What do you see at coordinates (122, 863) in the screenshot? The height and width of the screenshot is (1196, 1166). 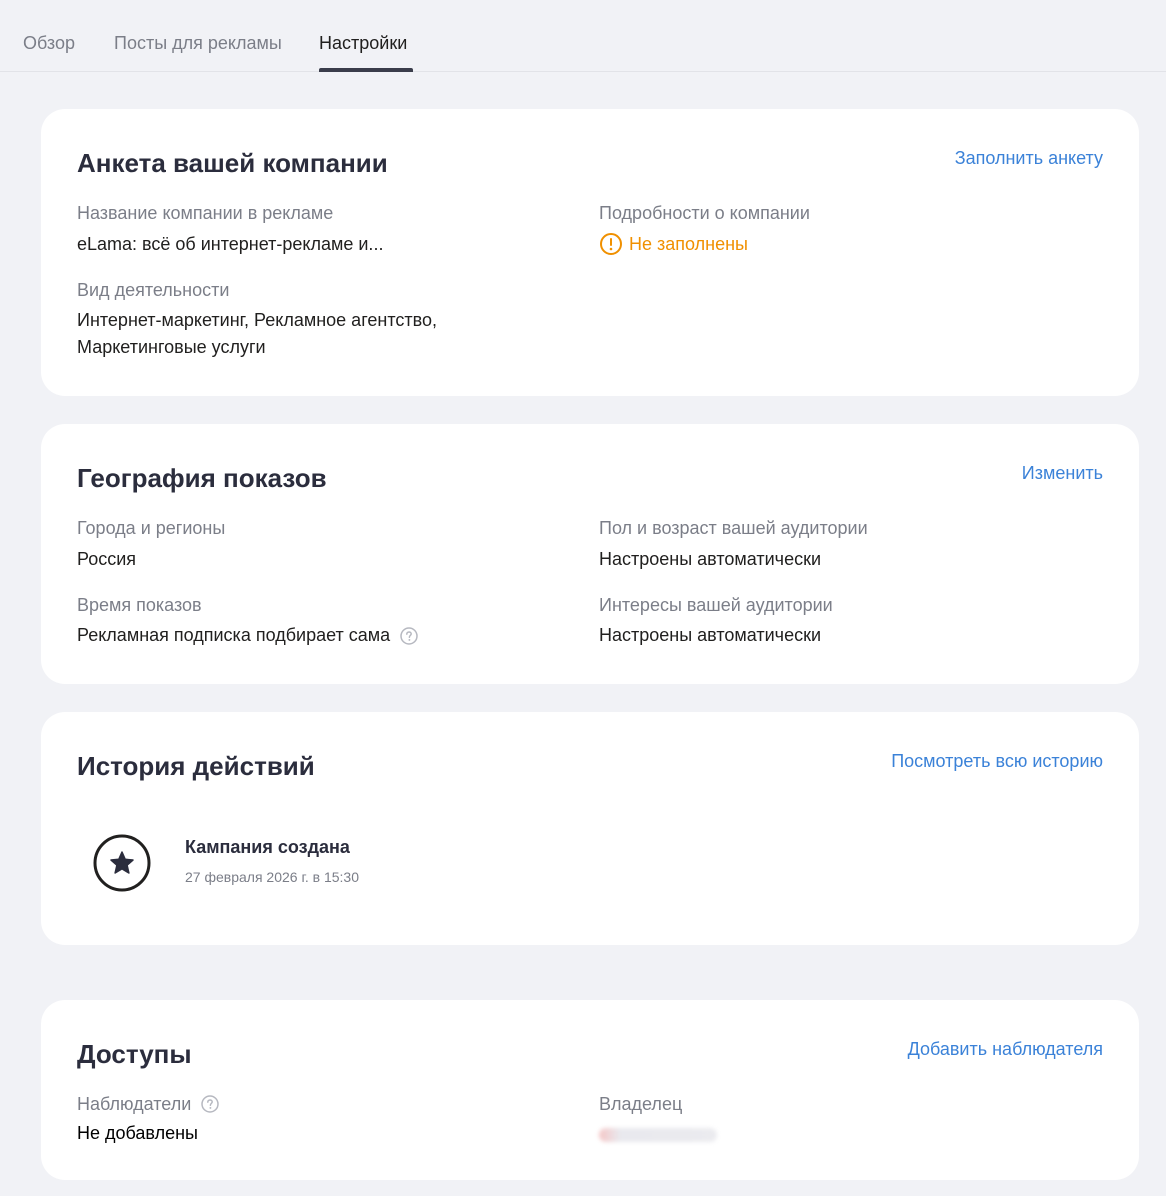 I see `star-circle-icon` at bounding box center [122, 863].